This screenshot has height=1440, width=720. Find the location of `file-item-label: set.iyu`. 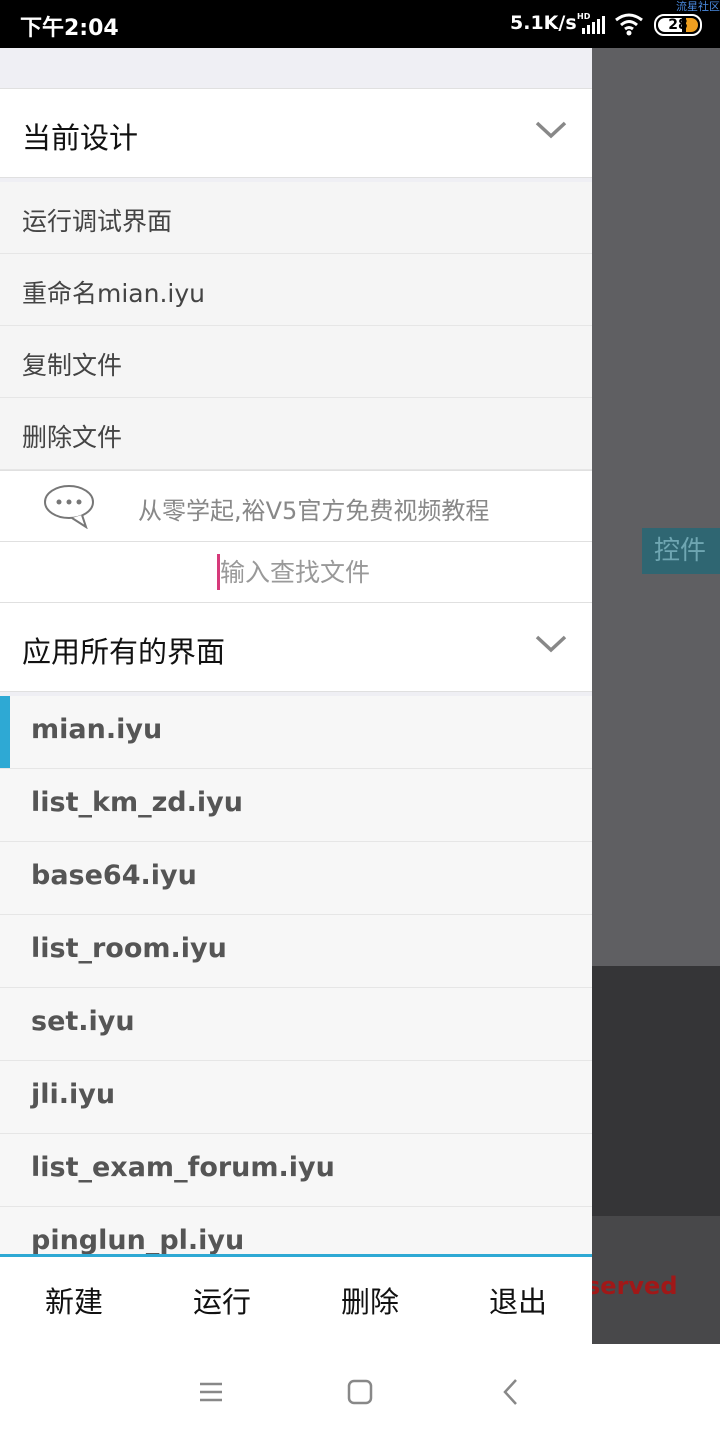

file-item-label: set.iyu is located at coordinates (83, 1021).